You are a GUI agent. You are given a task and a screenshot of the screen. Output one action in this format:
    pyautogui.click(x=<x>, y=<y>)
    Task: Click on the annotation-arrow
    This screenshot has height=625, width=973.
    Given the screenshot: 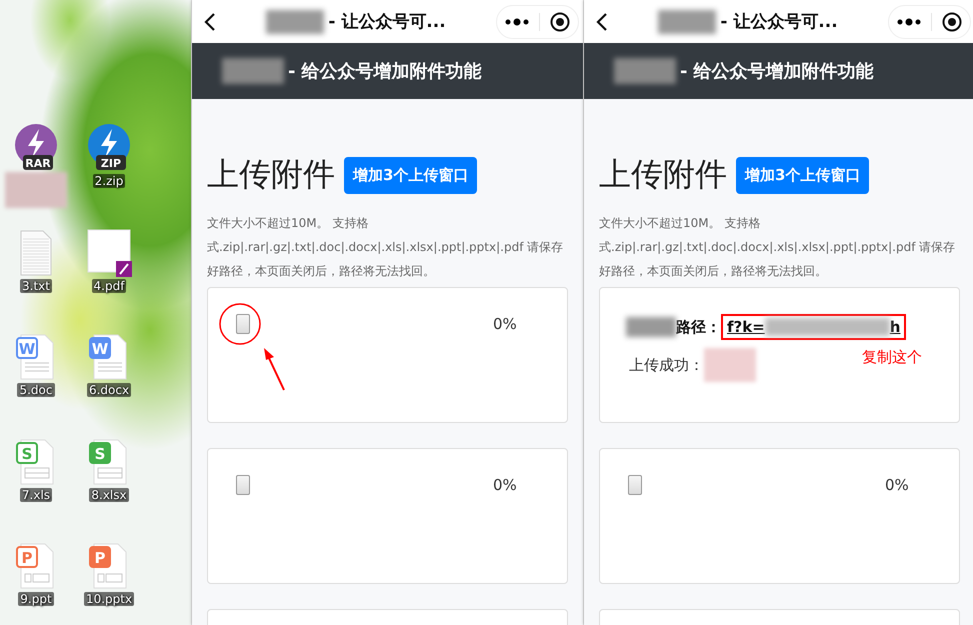 What is the action you would take?
    pyautogui.click(x=274, y=369)
    